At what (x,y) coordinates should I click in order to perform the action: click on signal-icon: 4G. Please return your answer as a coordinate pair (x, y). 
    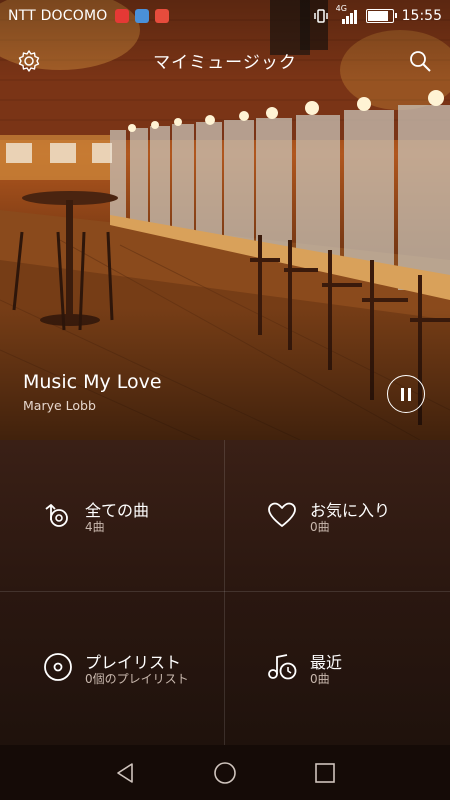
    Looking at the image, I should click on (347, 14).